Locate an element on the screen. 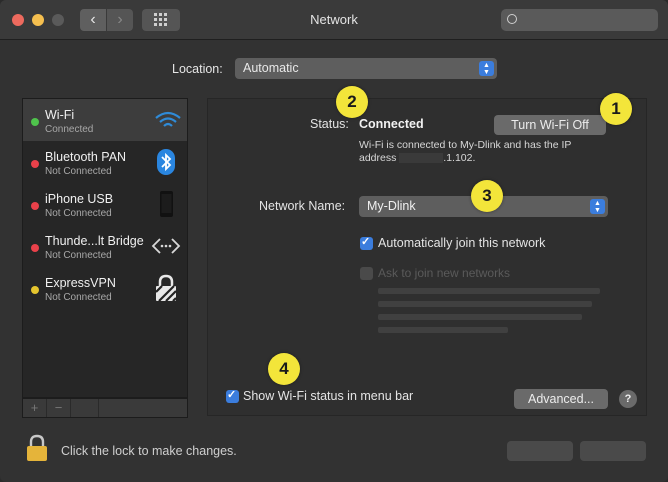 Image resolution: width=668 pixels, height=482 pixels. service-item-iphone-usb: iPhone USB Not Connected is located at coordinates (105, 204).